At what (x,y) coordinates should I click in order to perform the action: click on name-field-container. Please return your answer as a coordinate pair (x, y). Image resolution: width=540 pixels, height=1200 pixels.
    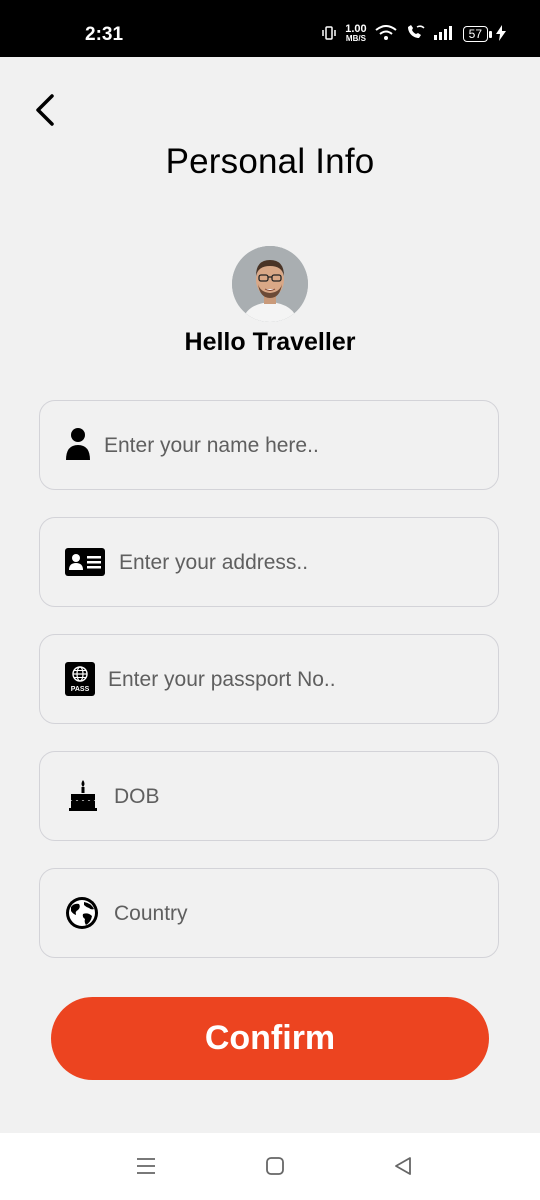
    Looking at the image, I should click on (269, 445).